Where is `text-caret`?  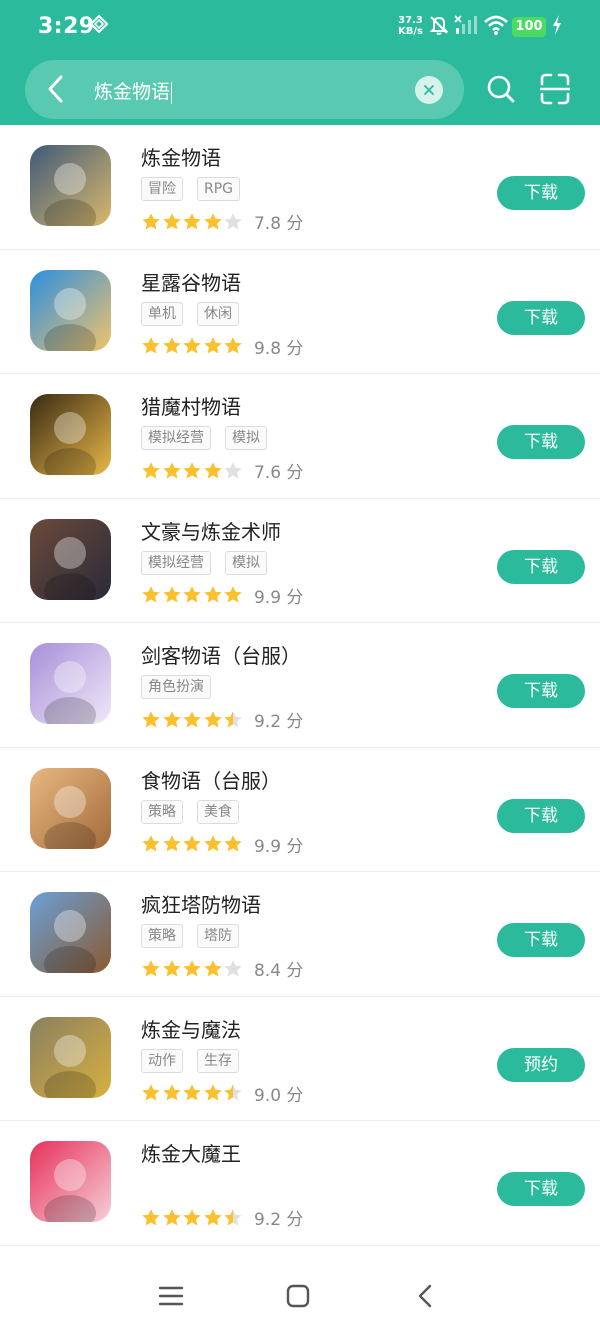
text-caret is located at coordinates (172, 92).